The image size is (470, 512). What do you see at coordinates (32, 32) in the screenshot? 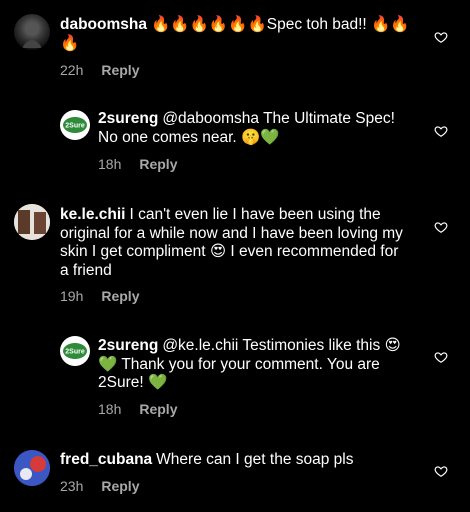
I see `avatar-daboomsha` at bounding box center [32, 32].